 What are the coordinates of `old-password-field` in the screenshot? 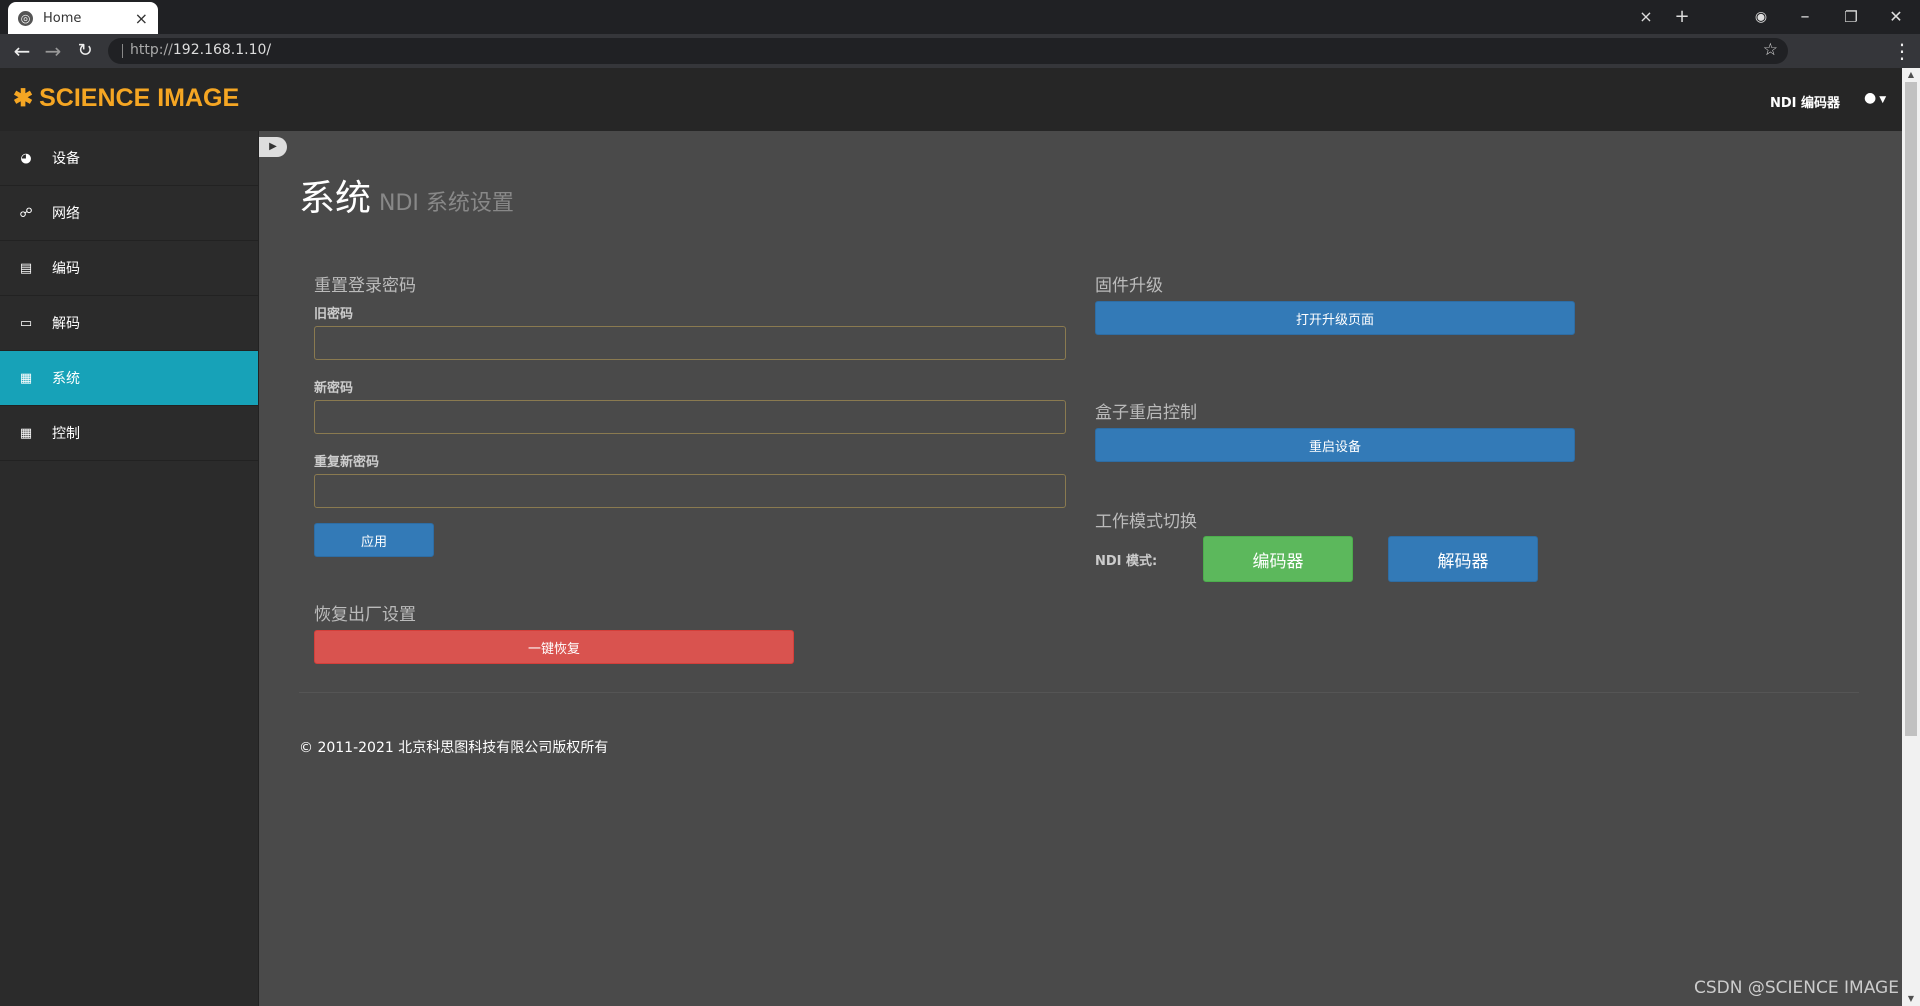 It's located at (690, 343).